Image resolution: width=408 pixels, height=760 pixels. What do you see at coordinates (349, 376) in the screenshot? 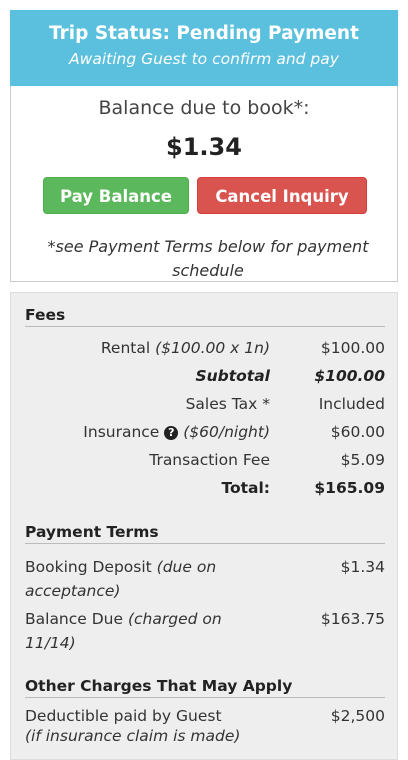
I see `subtotal-value: $100.00` at bounding box center [349, 376].